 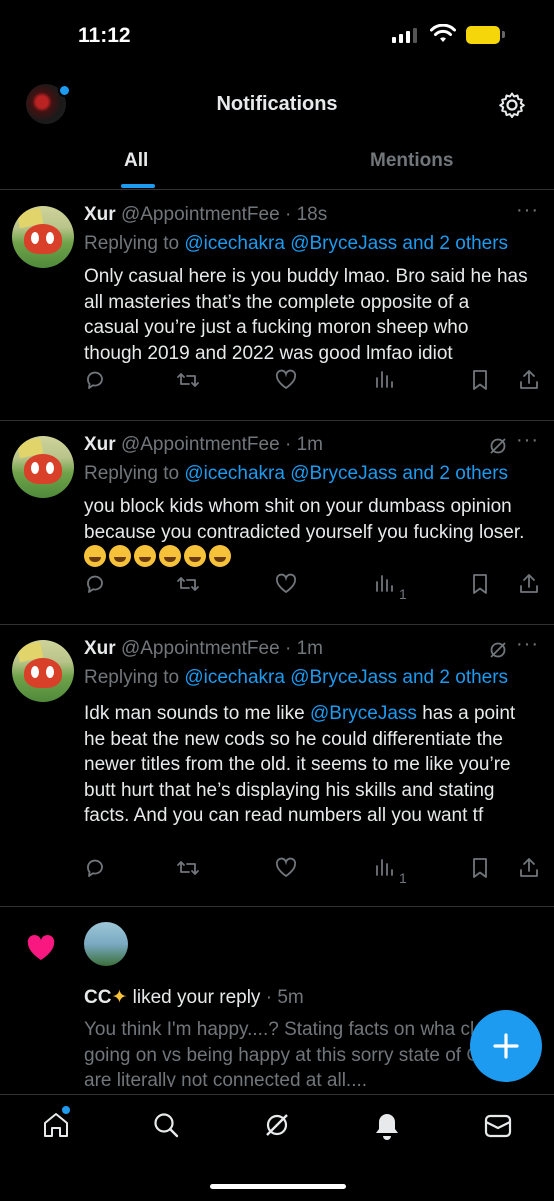 I want to click on battery-tip, so click(x=503, y=34).